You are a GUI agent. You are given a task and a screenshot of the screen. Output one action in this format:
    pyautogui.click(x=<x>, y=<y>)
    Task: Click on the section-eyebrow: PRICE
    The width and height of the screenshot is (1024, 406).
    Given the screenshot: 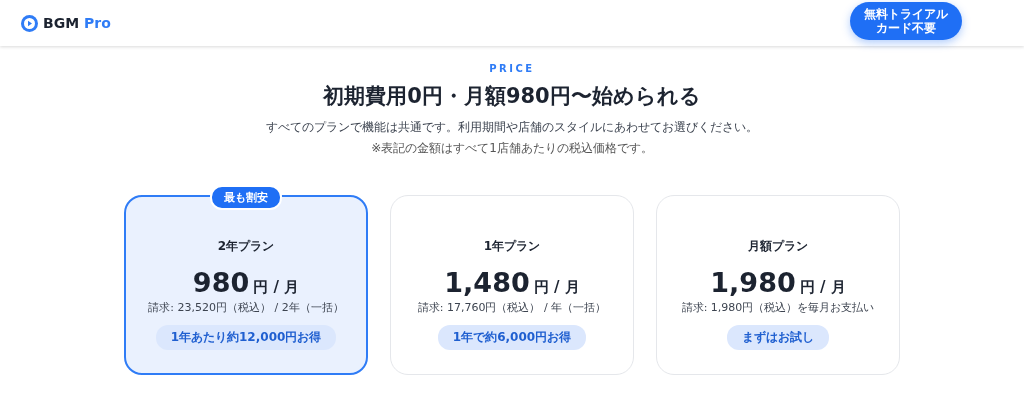 What is the action you would take?
    pyautogui.click(x=512, y=68)
    